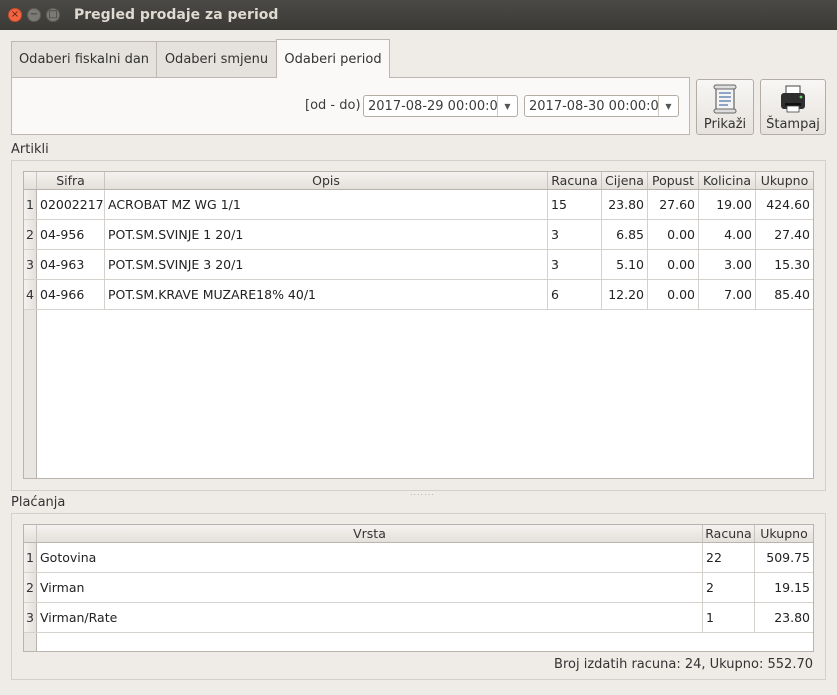 Image resolution: width=837 pixels, height=695 pixels. Describe the element at coordinates (71, 294) in the screenshot. I see `cell-sifra: 04-966` at that location.